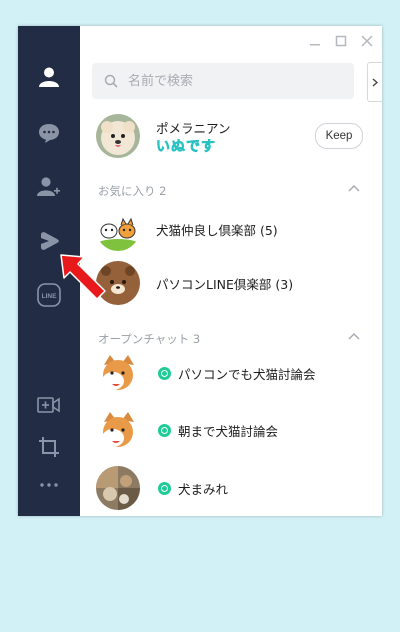 The image size is (400, 632). What do you see at coordinates (193, 128) in the screenshot?
I see `profile-name: ポメラニアン` at bounding box center [193, 128].